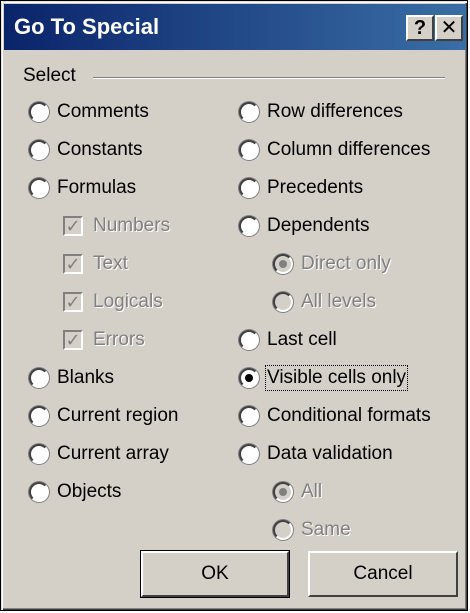 The height and width of the screenshot is (613, 470). Describe the element at coordinates (39, 188) in the screenshot. I see `radio-formulas` at that location.